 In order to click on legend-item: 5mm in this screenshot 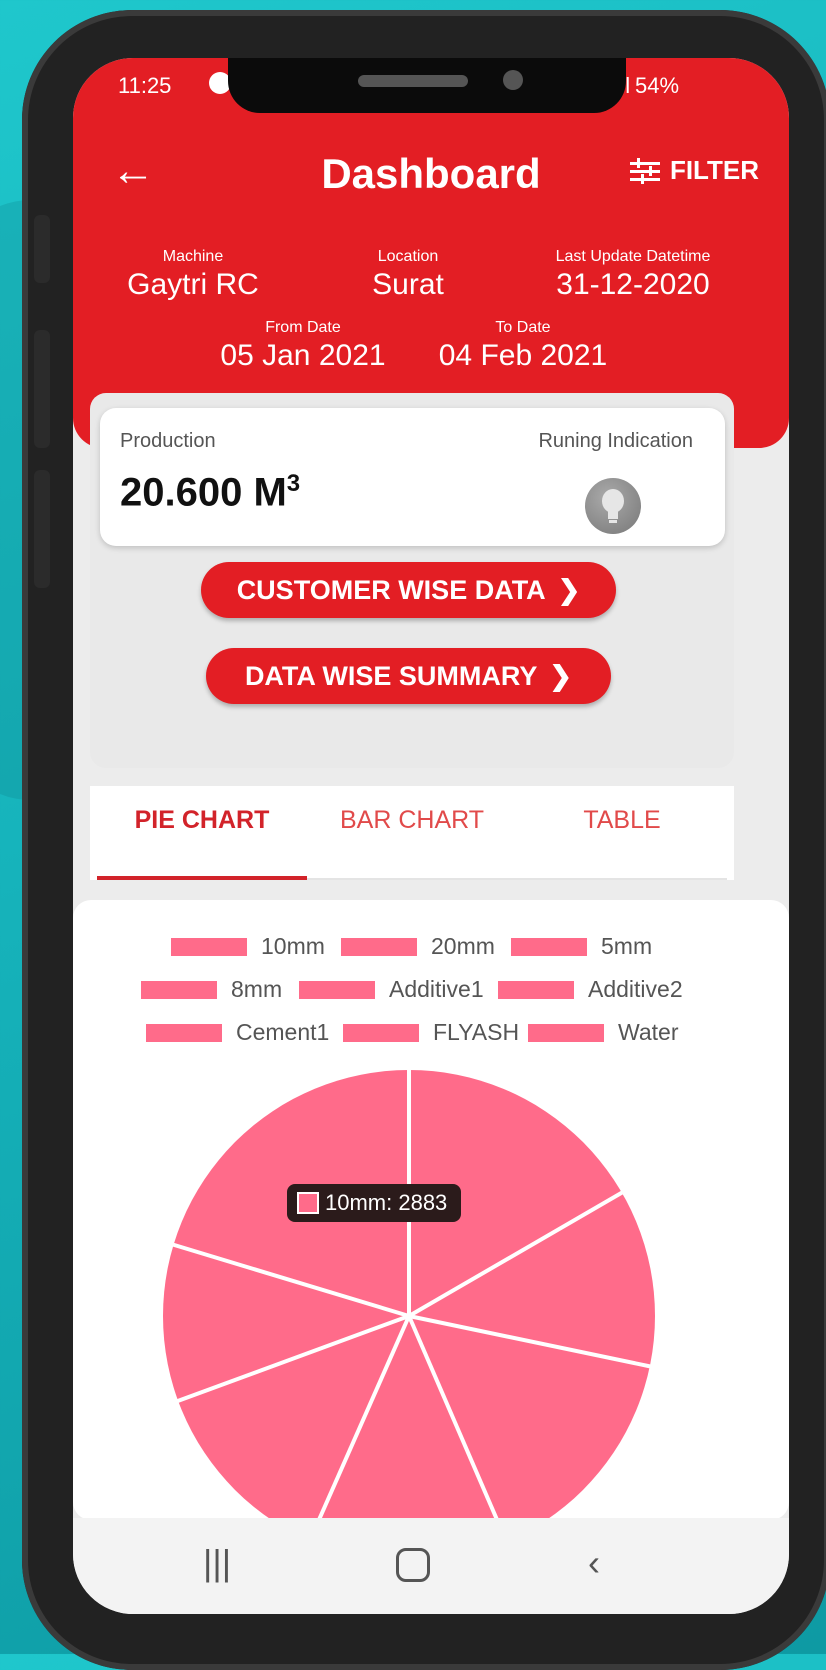, I will do `click(581, 946)`.